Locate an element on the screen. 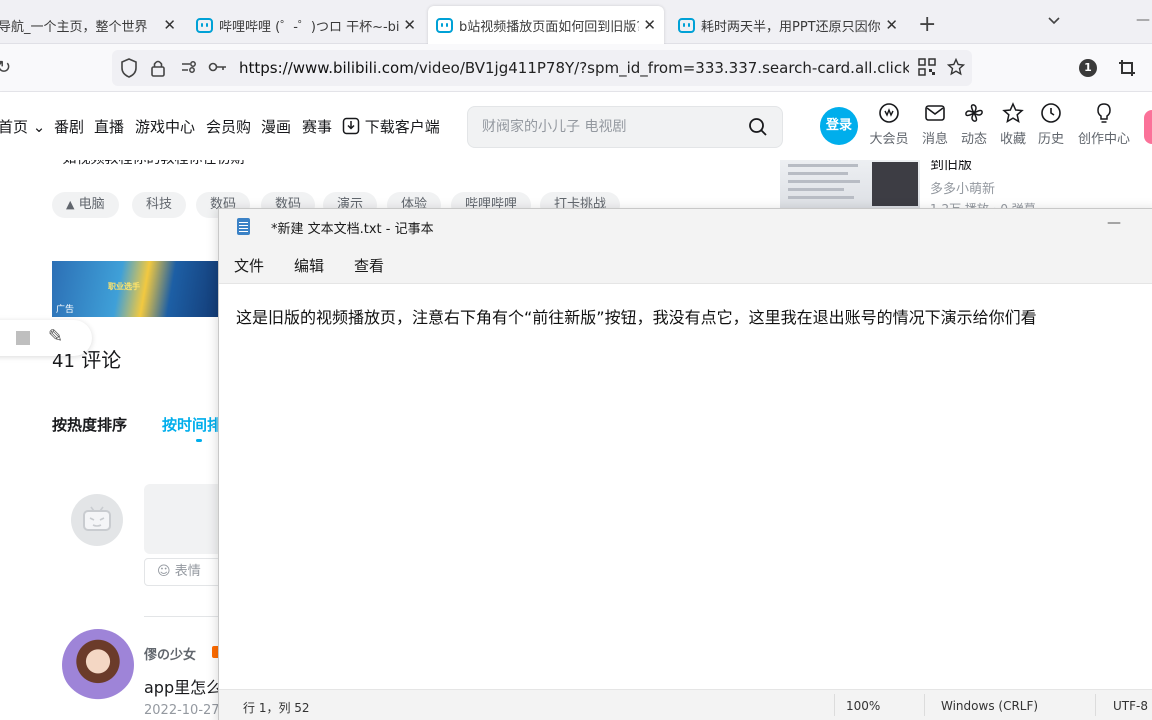  smile-icon: ☺ is located at coordinates (164, 571).